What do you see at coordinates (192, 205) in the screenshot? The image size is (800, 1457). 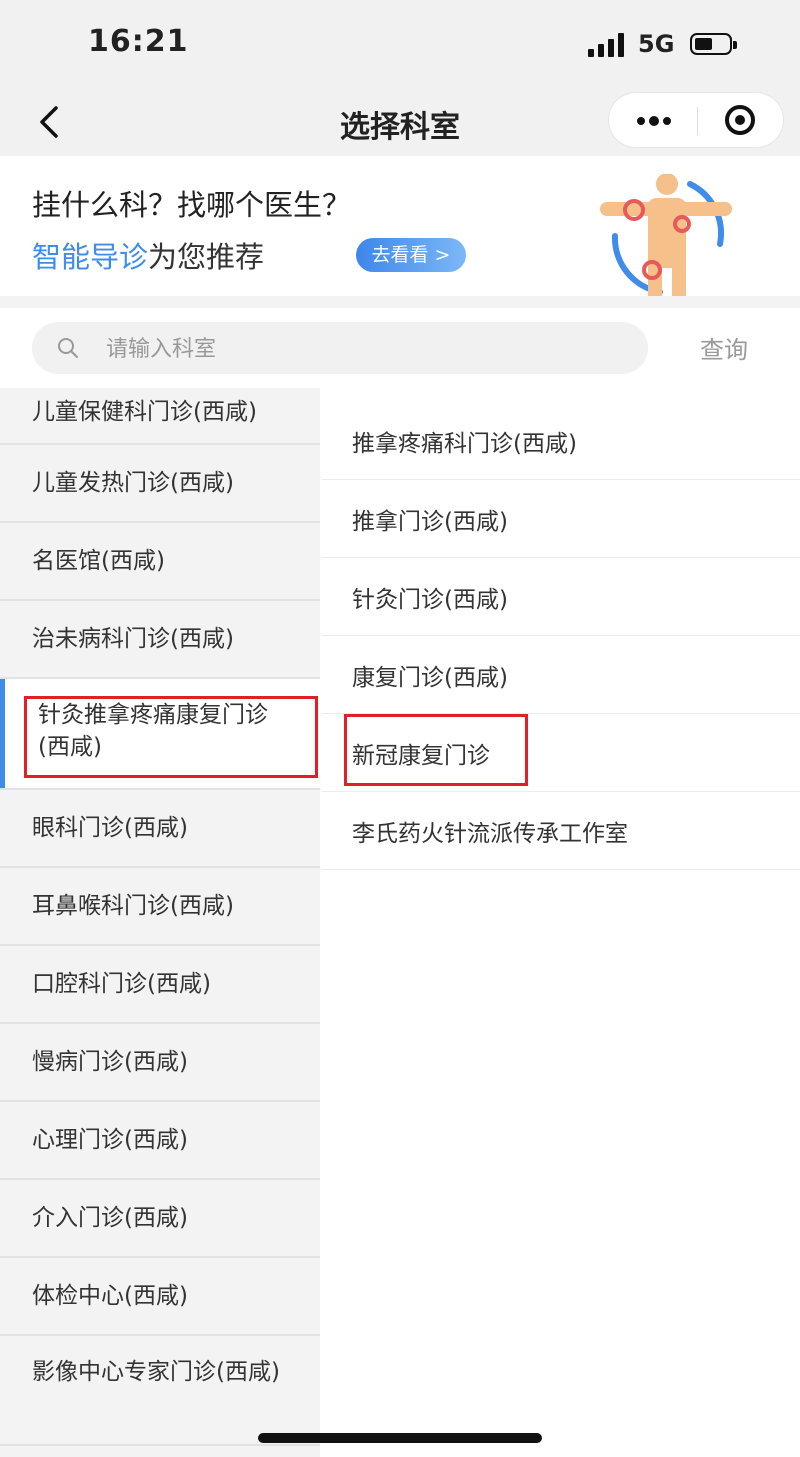 I see `banner-question: 挂什么科？找哪个医生？` at bounding box center [192, 205].